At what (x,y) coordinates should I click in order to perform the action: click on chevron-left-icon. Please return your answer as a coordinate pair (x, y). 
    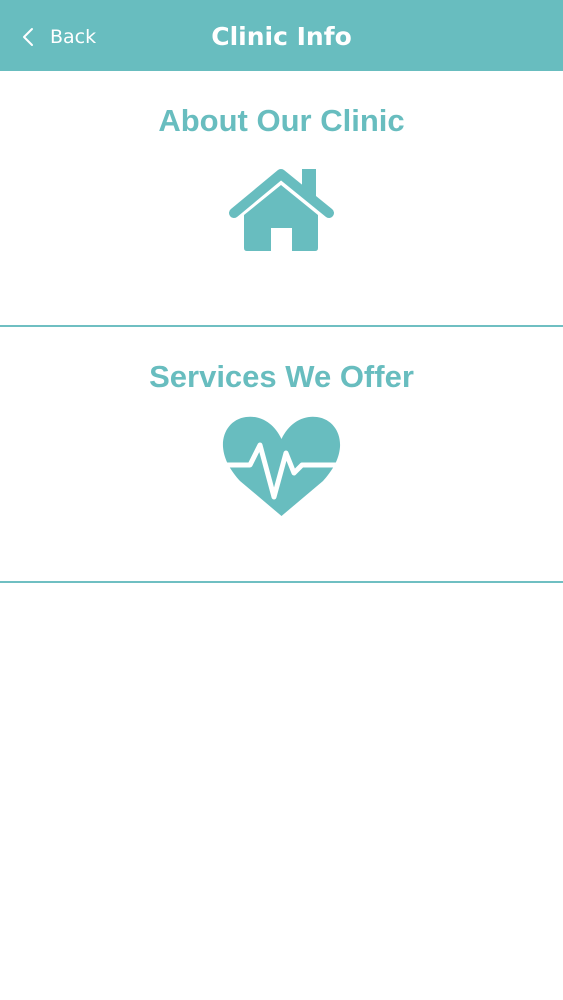
    Looking at the image, I should click on (28, 37).